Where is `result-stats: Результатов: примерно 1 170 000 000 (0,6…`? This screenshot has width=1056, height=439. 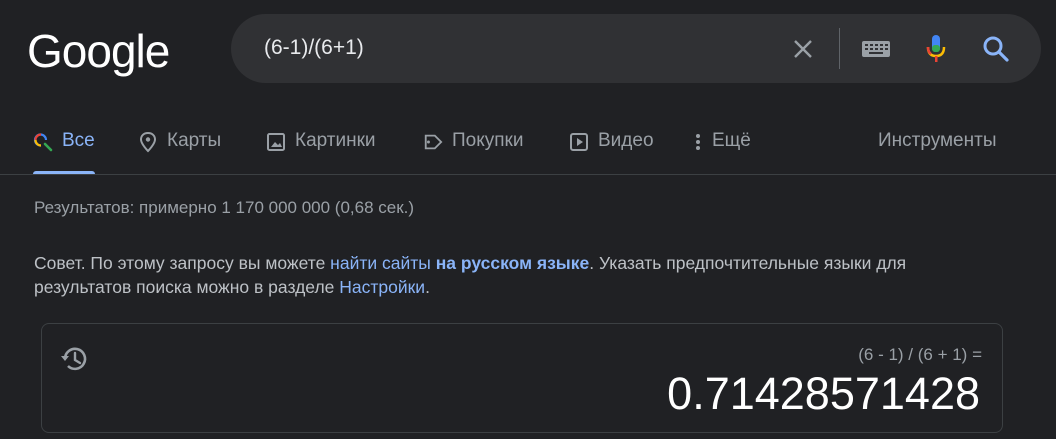 result-stats: Результатов: примерно 1 170 000 000 (0,6… is located at coordinates (224, 207).